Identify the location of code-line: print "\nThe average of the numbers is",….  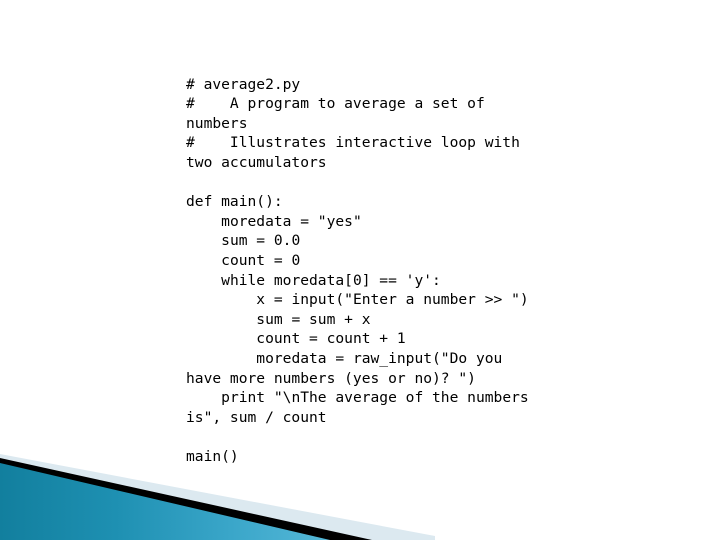
(362, 407).